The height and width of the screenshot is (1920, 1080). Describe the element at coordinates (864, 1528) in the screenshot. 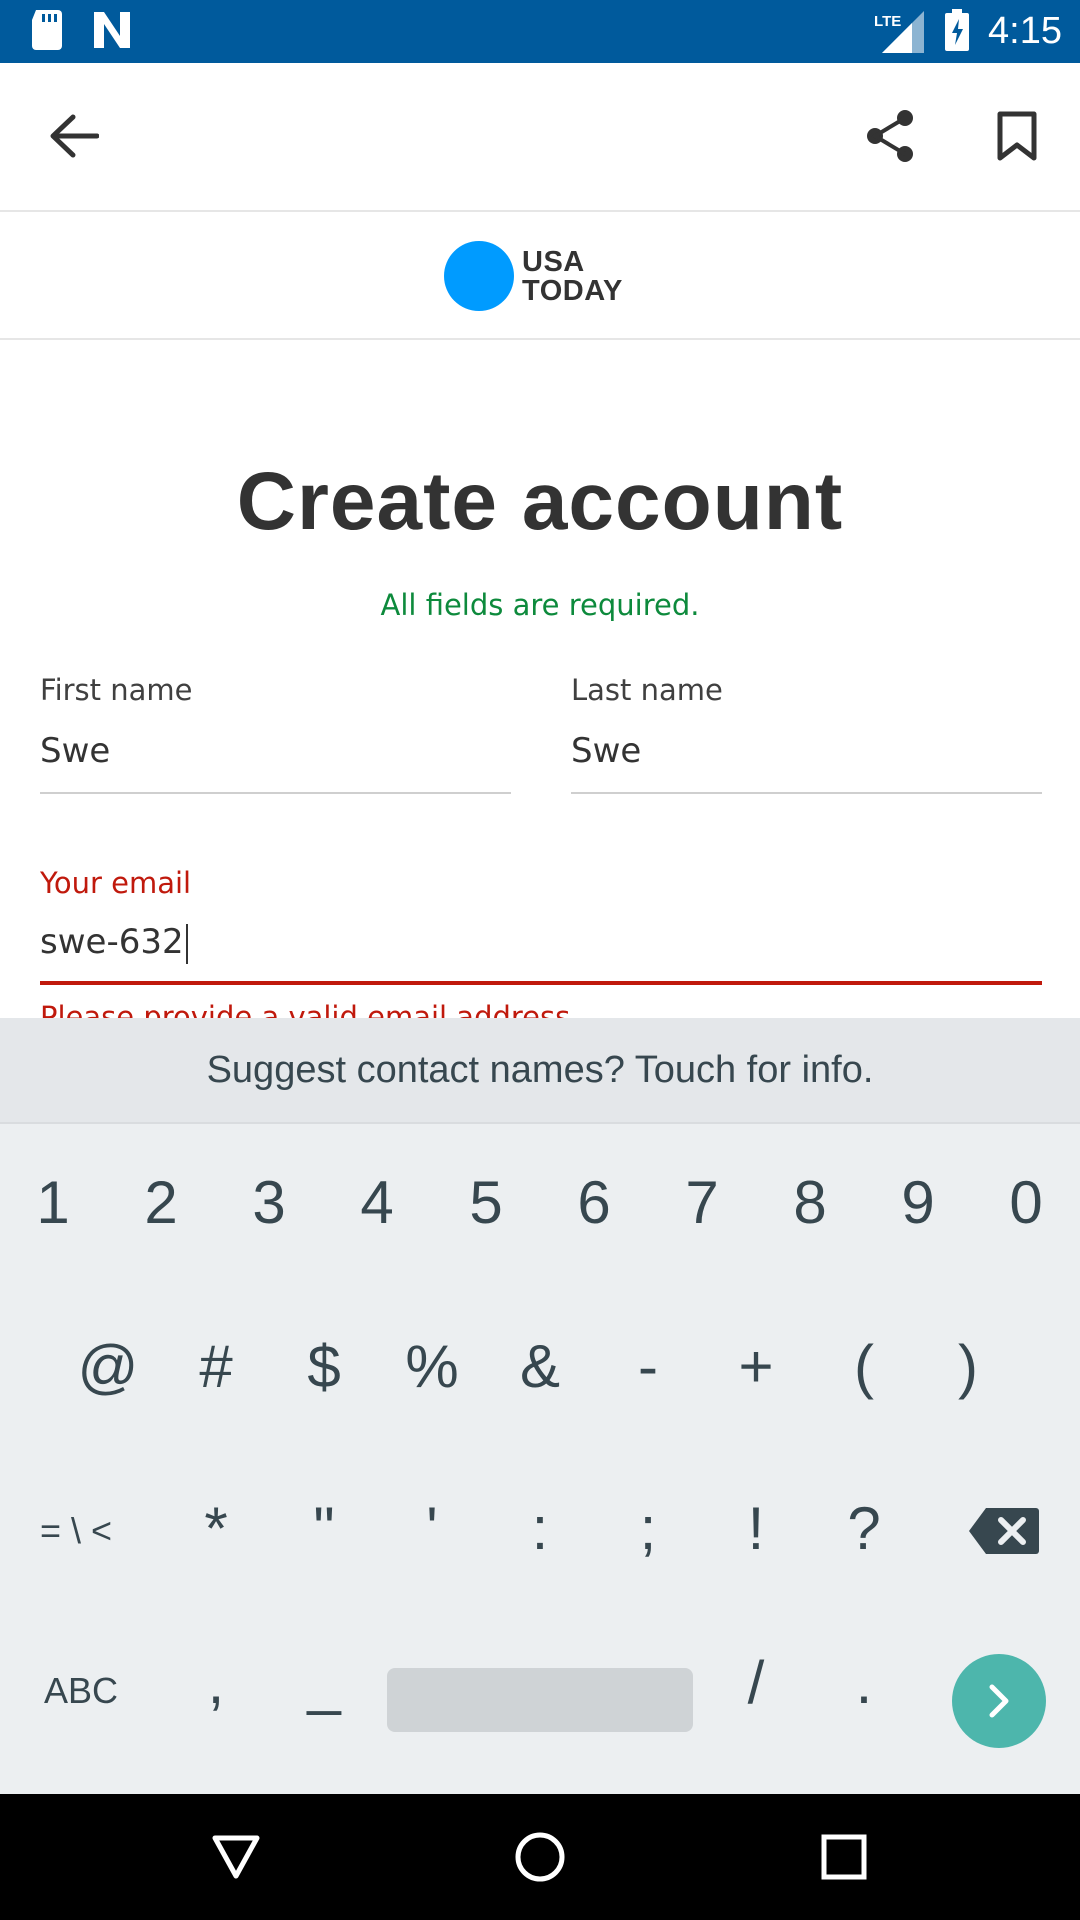

I see `key-question: ?` at that location.